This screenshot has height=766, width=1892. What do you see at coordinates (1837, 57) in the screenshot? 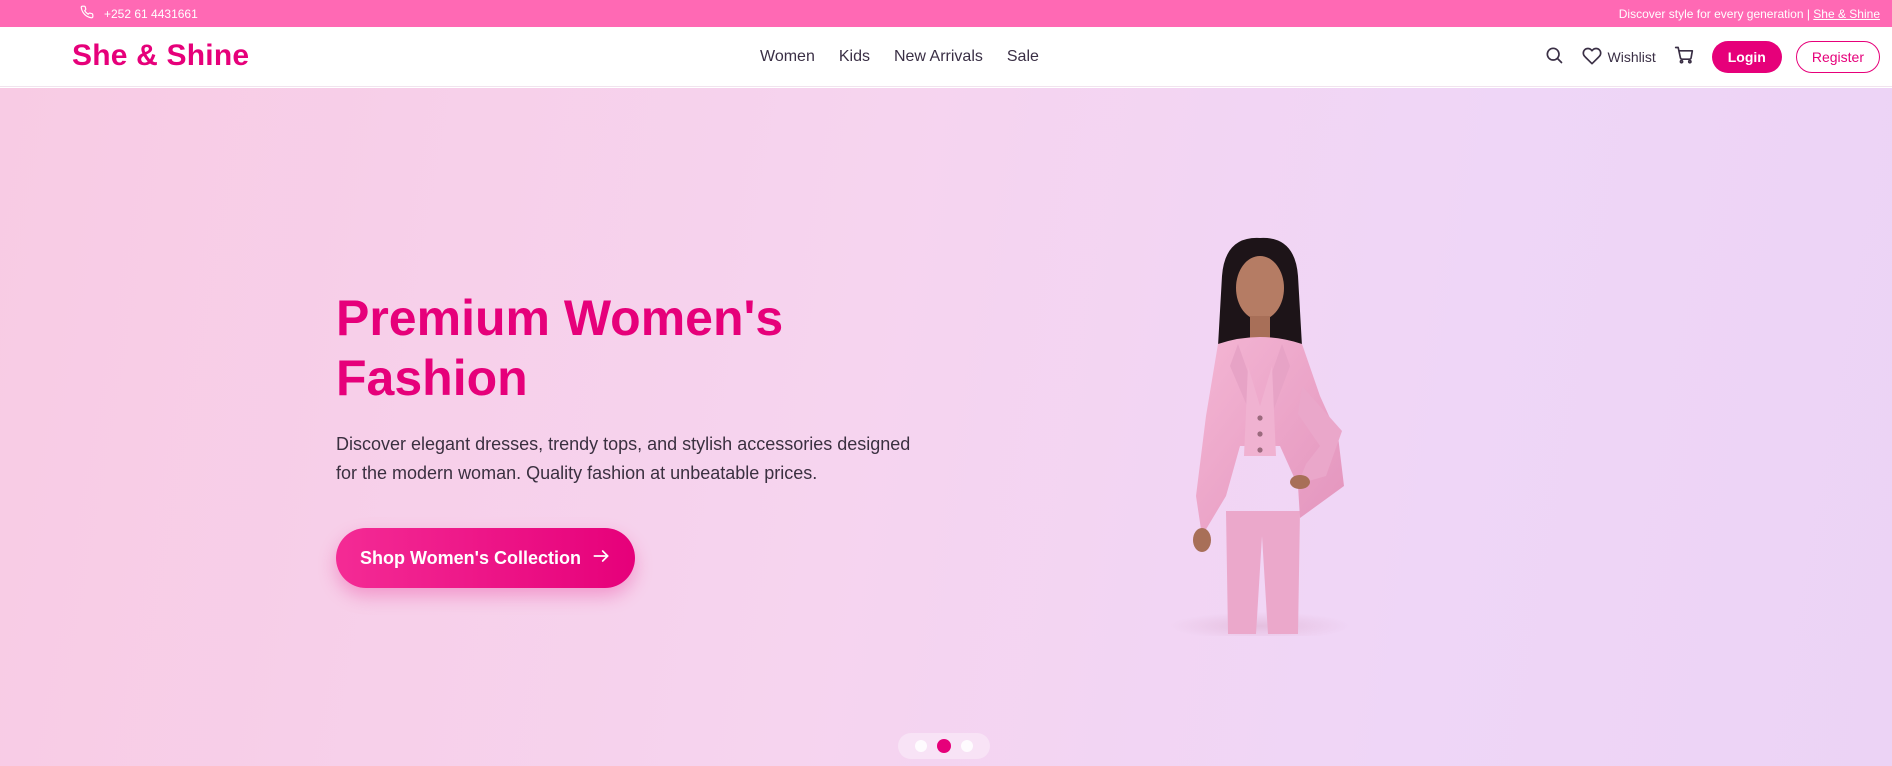
I see `register-button: Register` at bounding box center [1837, 57].